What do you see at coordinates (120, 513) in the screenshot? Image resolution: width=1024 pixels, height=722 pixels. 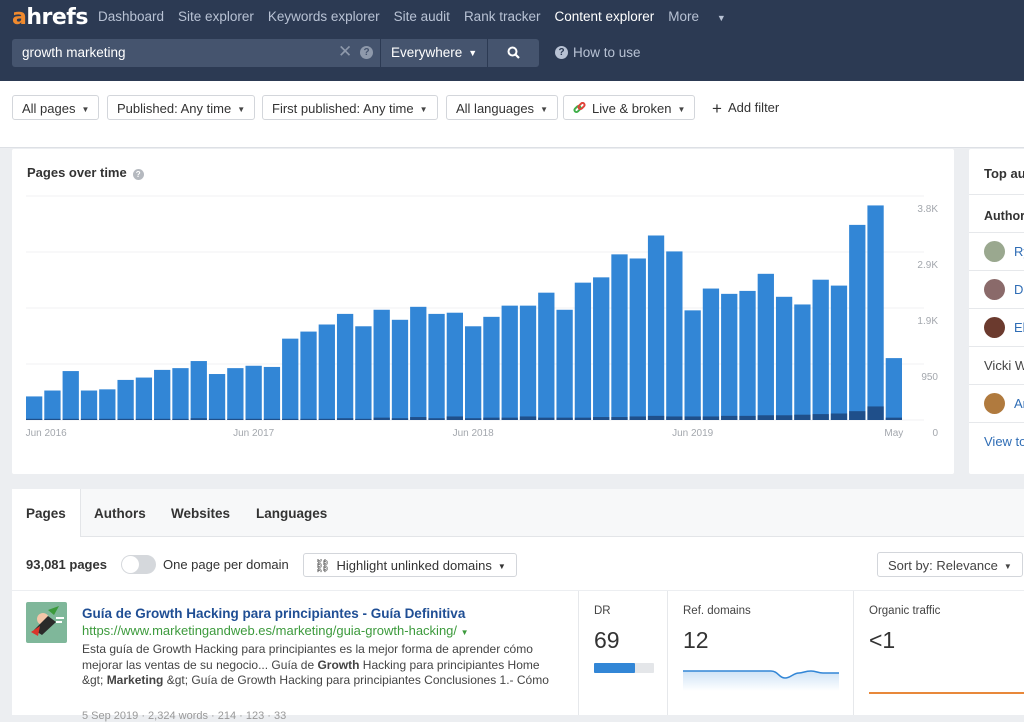 I see `tab-authors: Authors` at bounding box center [120, 513].